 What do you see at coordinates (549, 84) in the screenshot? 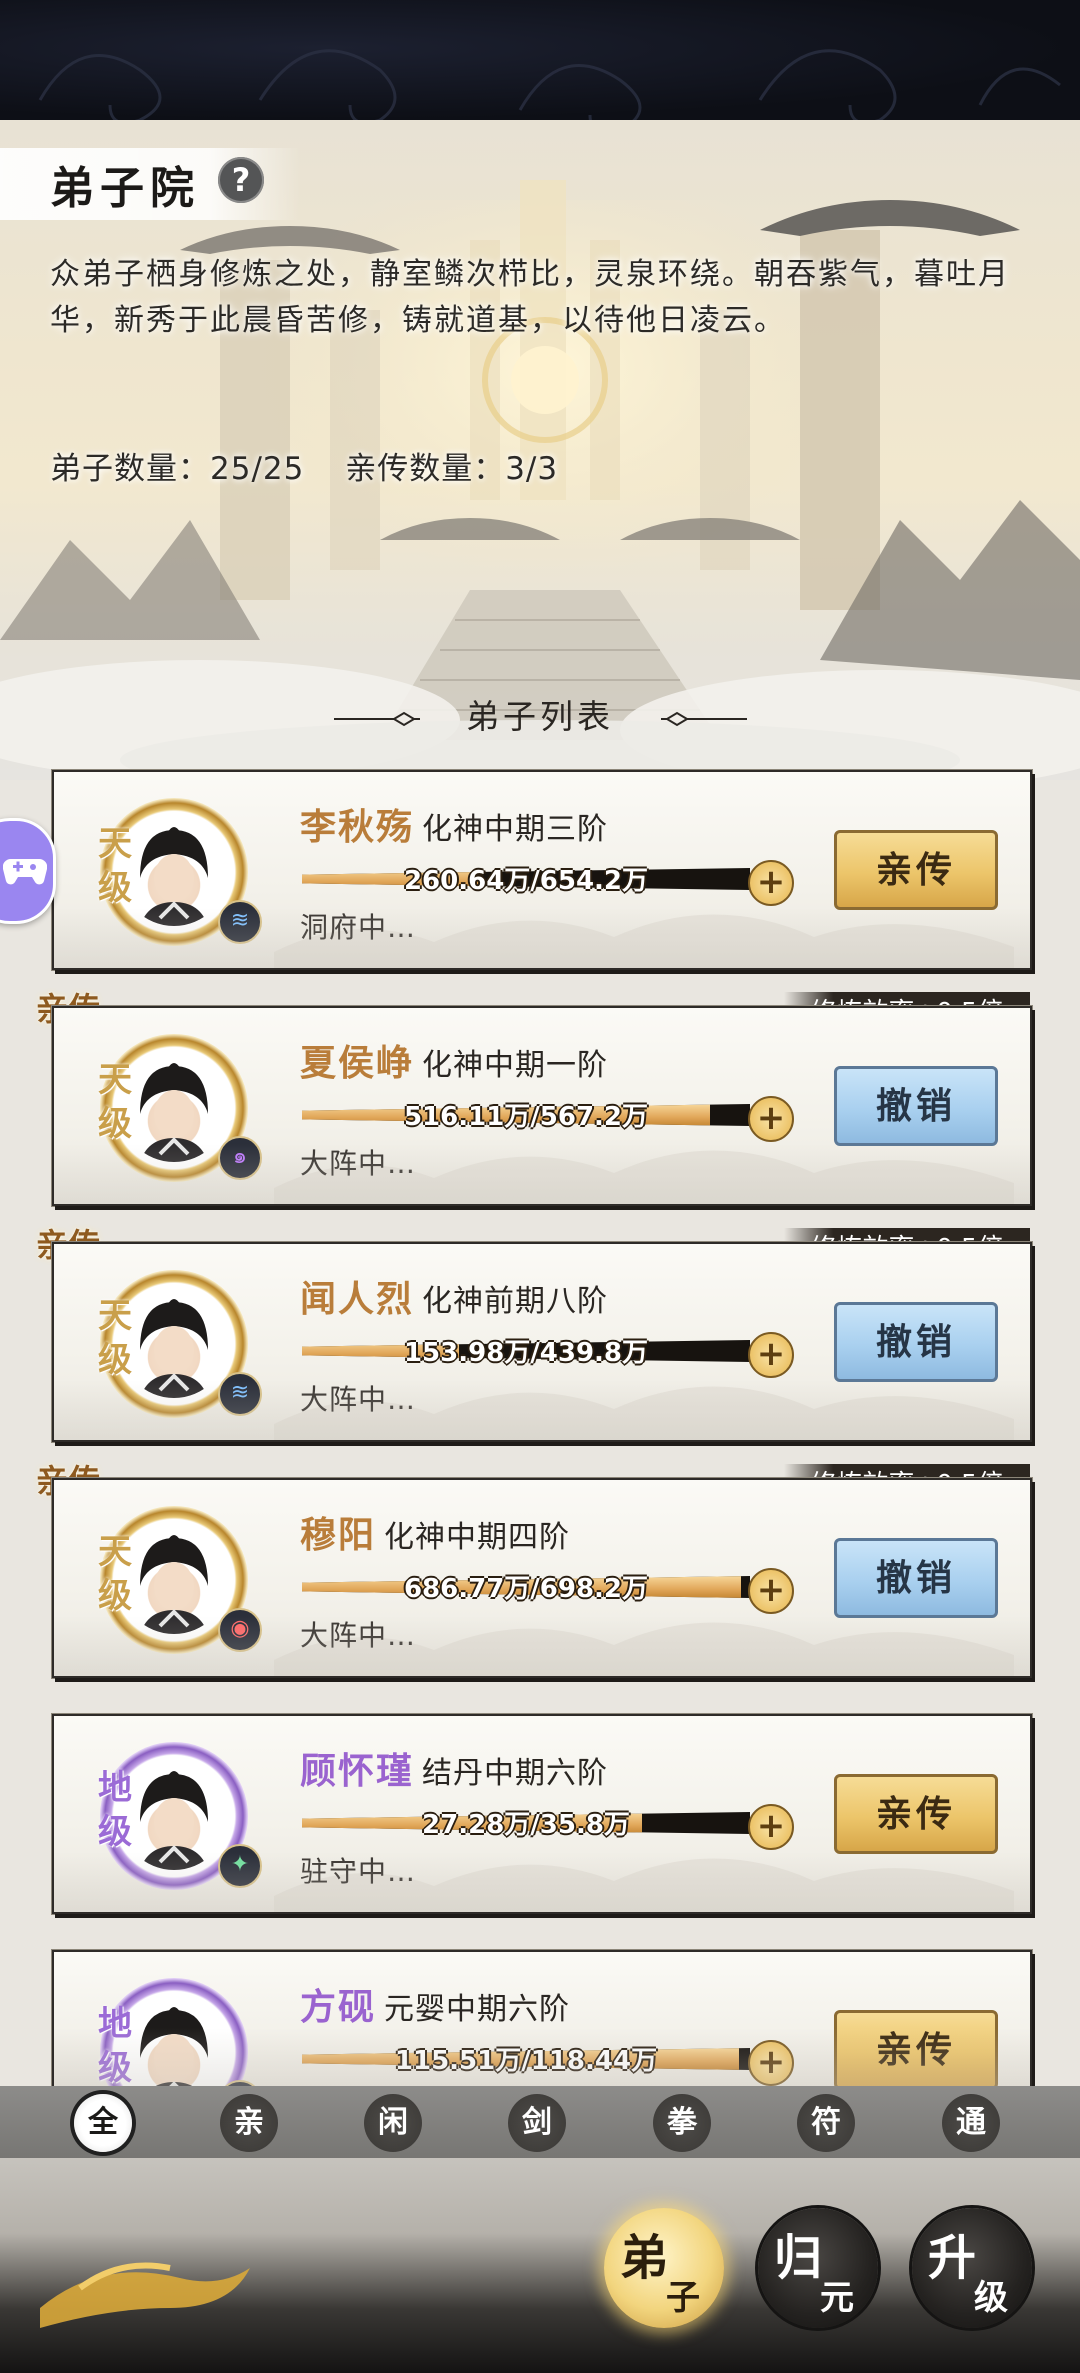
I see `cloud-pattern-decoration` at bounding box center [549, 84].